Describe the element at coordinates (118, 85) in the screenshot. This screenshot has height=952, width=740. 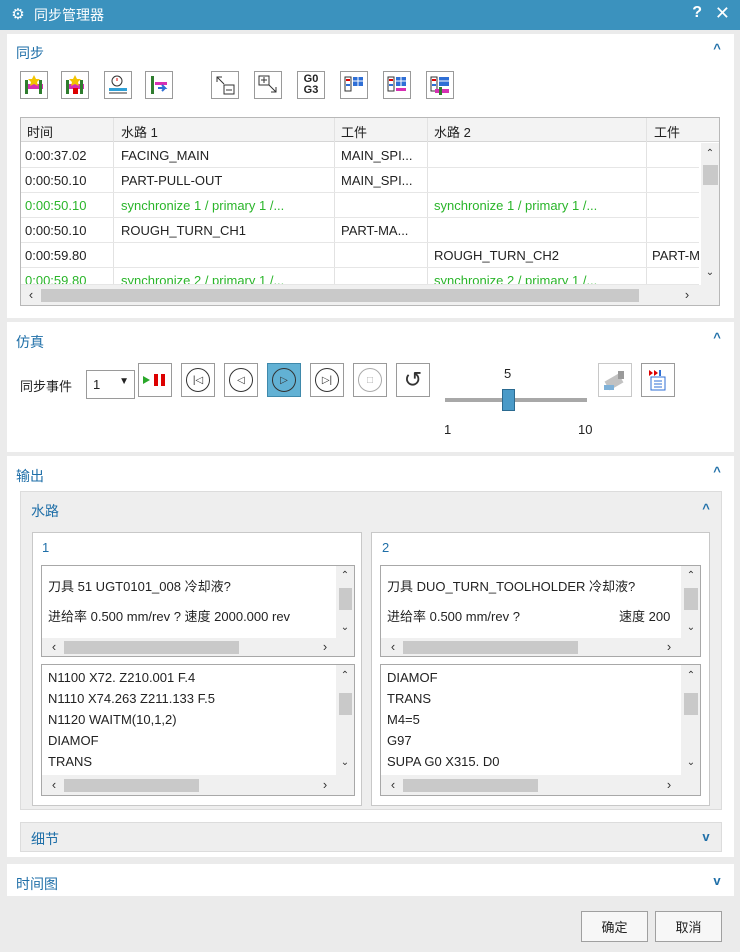
I see `timeline-button` at that location.